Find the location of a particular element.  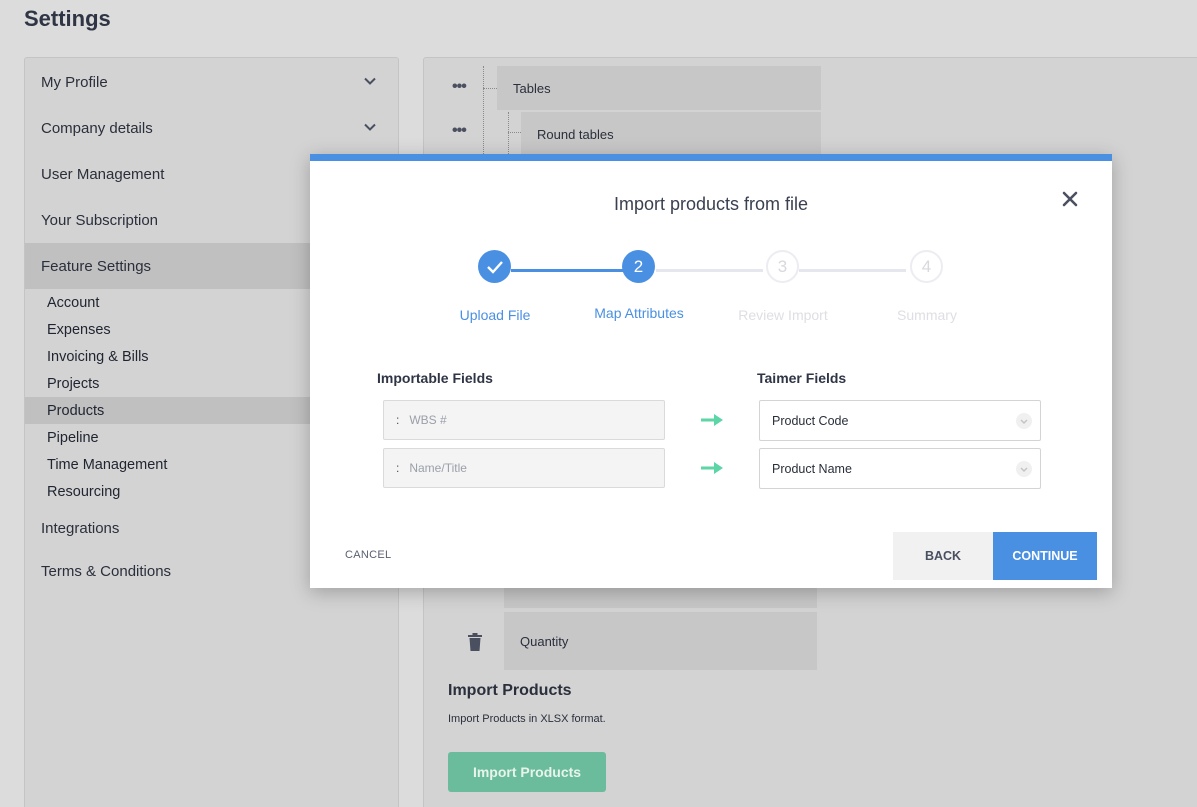

cancel-button: CANCEL is located at coordinates (368, 555).